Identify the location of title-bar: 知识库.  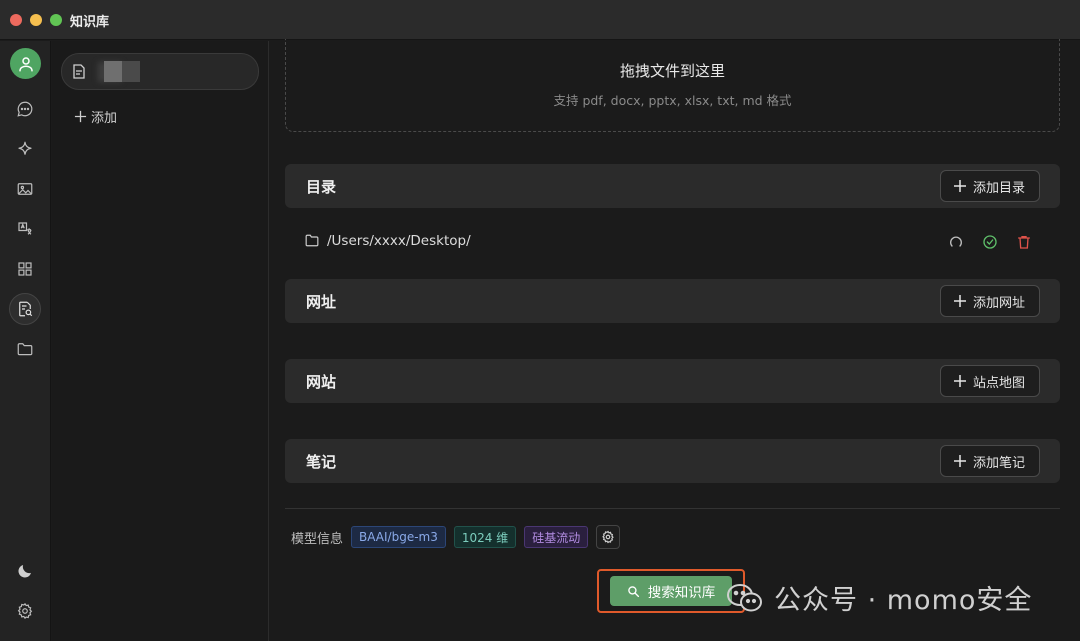
(540, 20).